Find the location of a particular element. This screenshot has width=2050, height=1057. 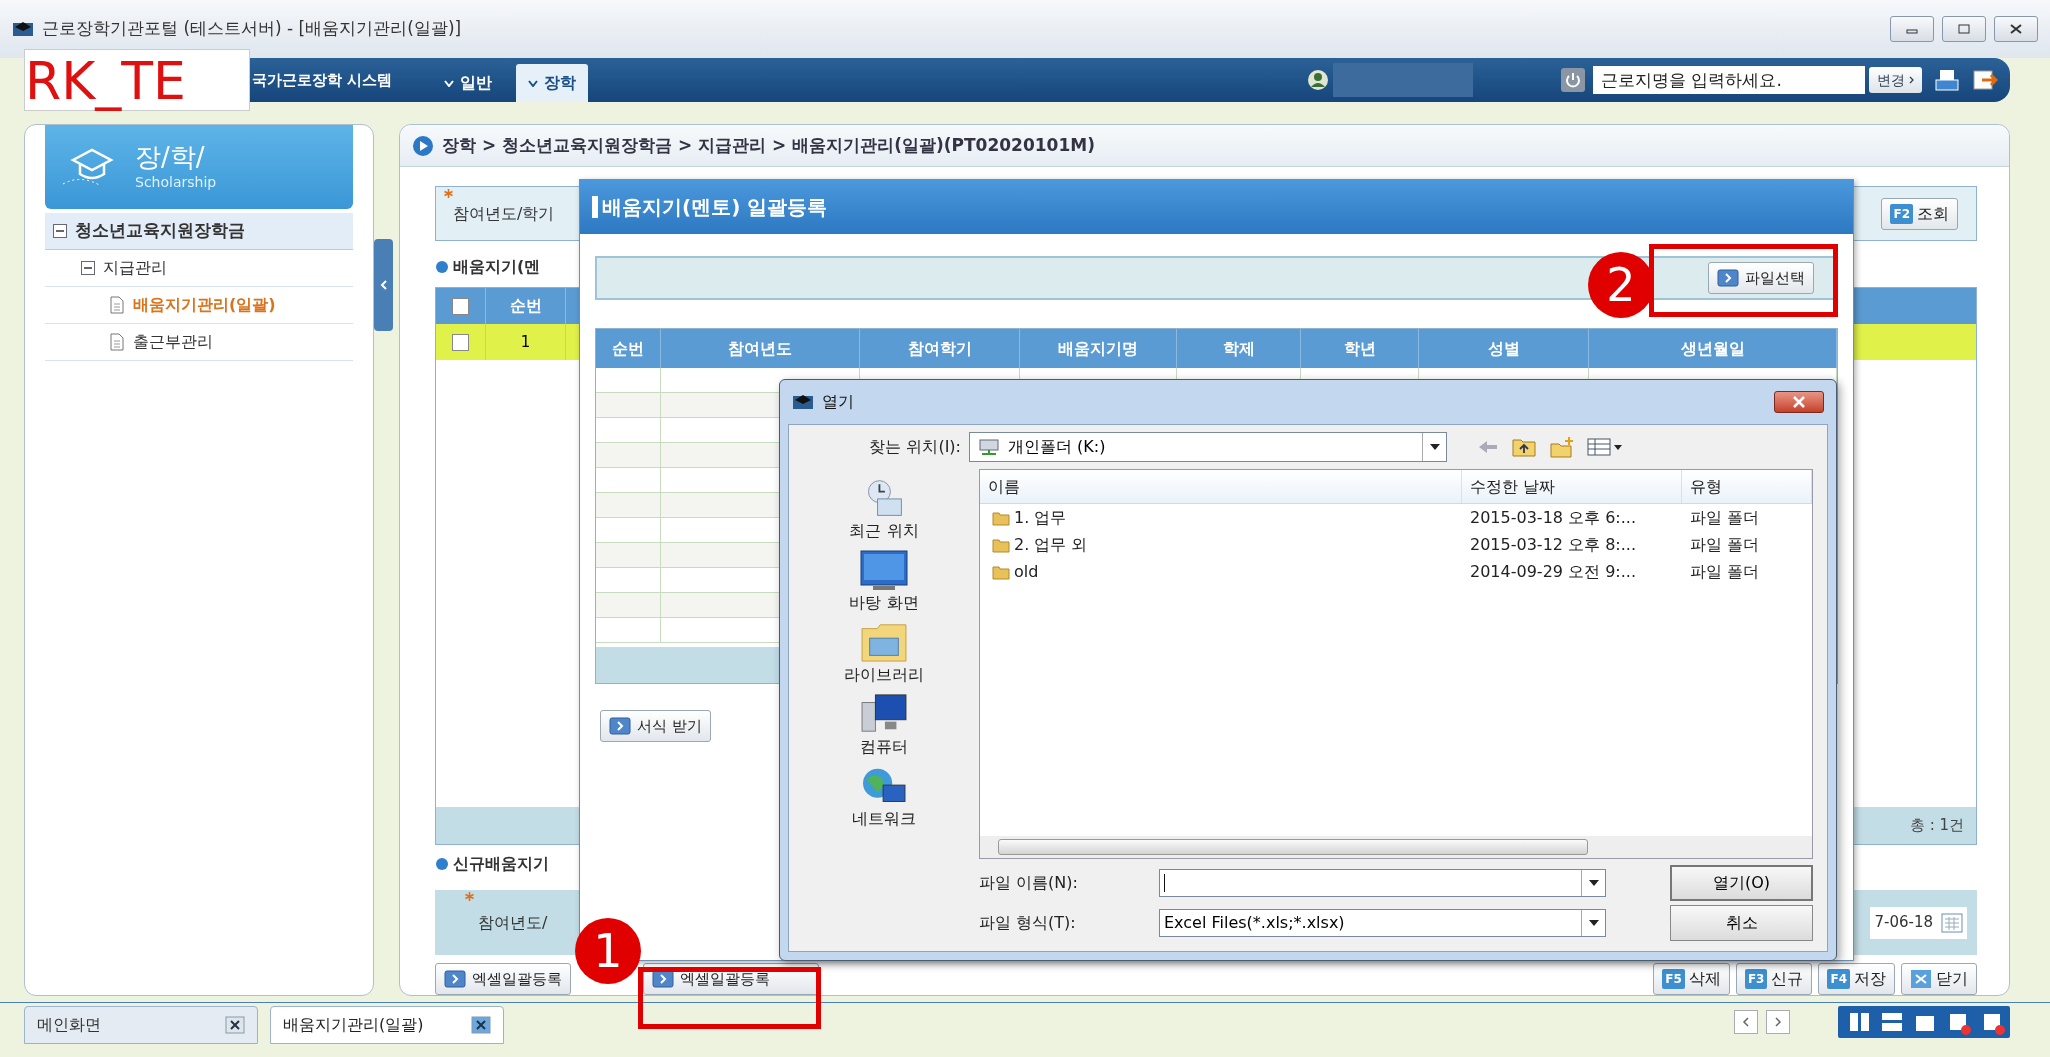

template-download-button: 서식 받기 is located at coordinates (655, 726).